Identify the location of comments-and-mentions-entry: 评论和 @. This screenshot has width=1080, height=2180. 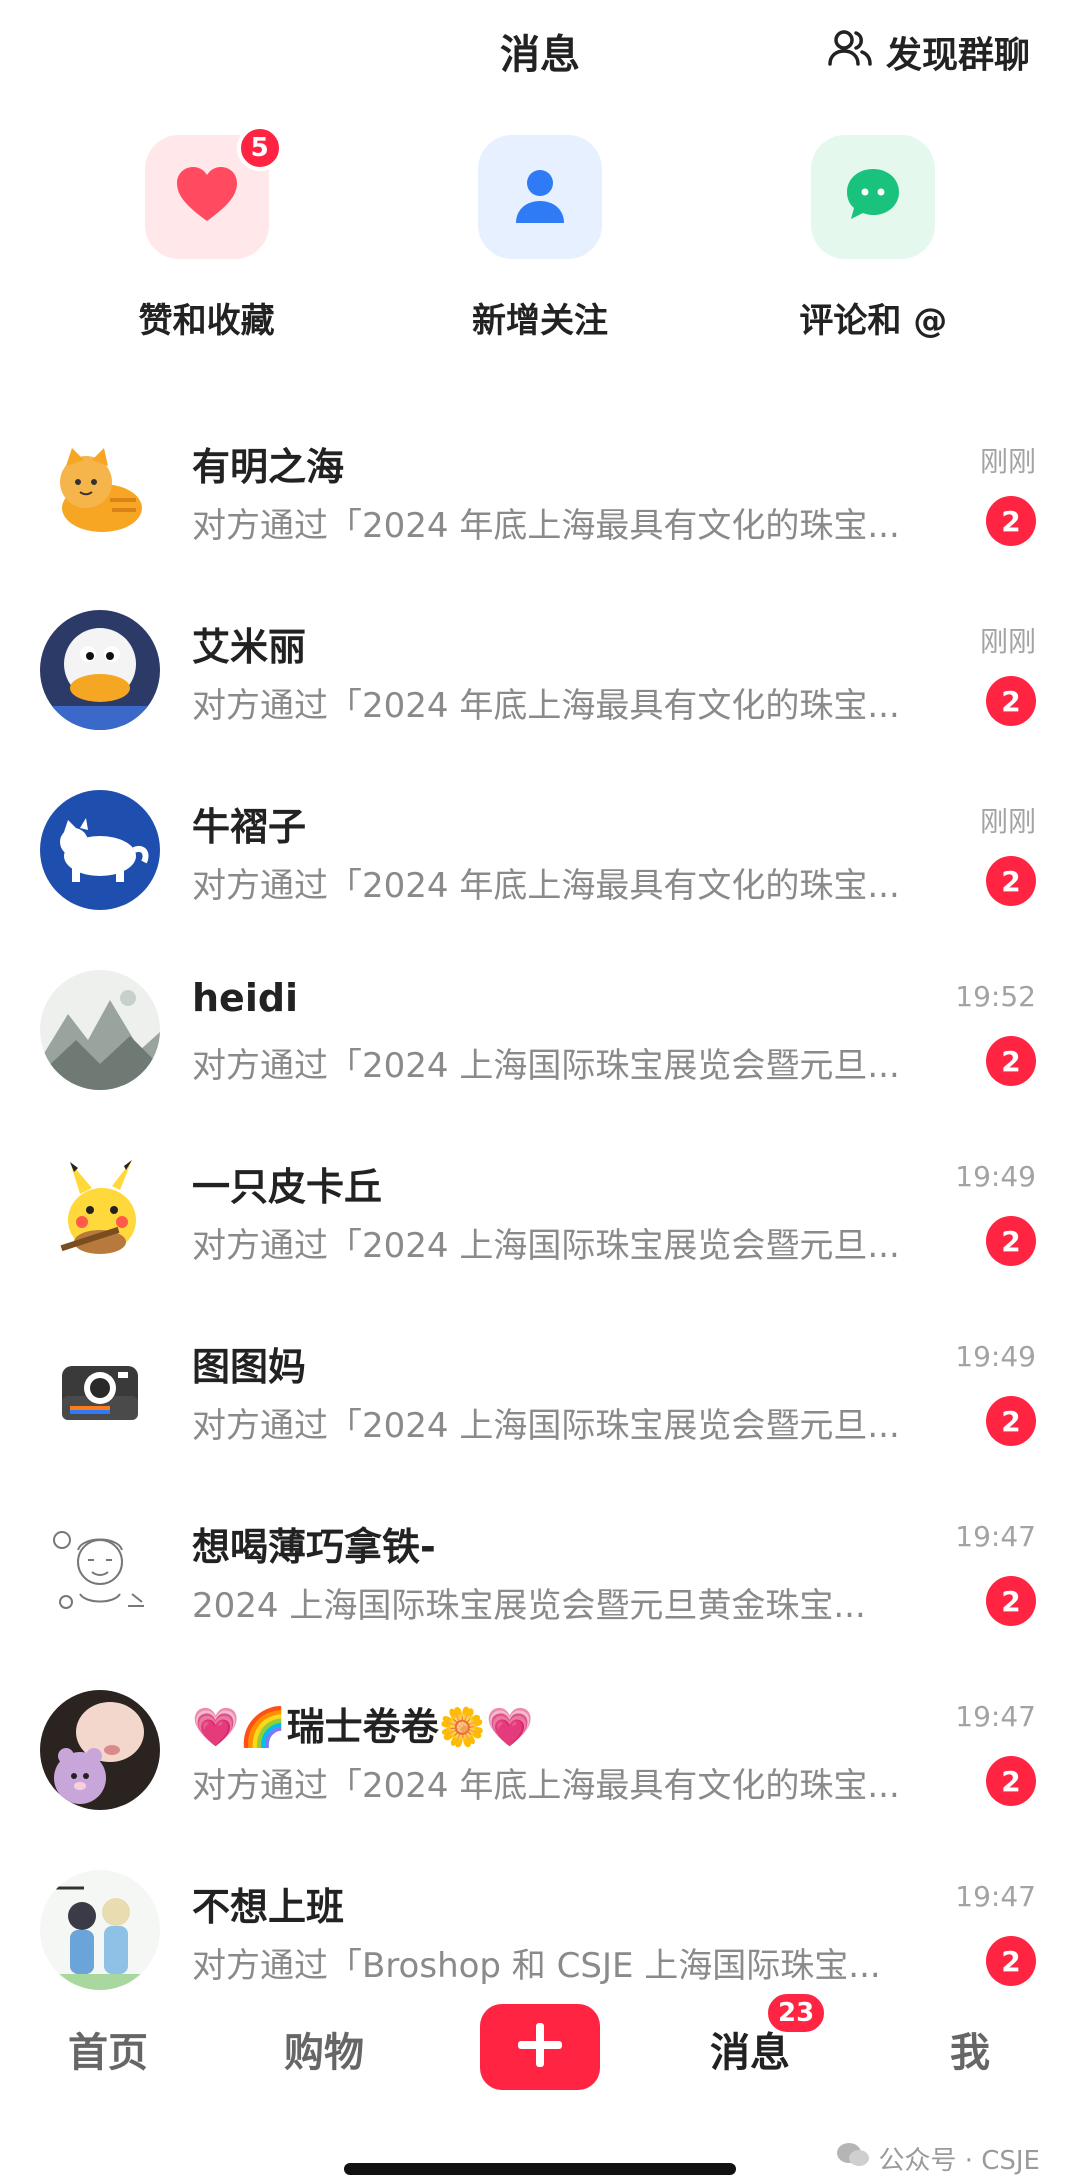
(873, 250).